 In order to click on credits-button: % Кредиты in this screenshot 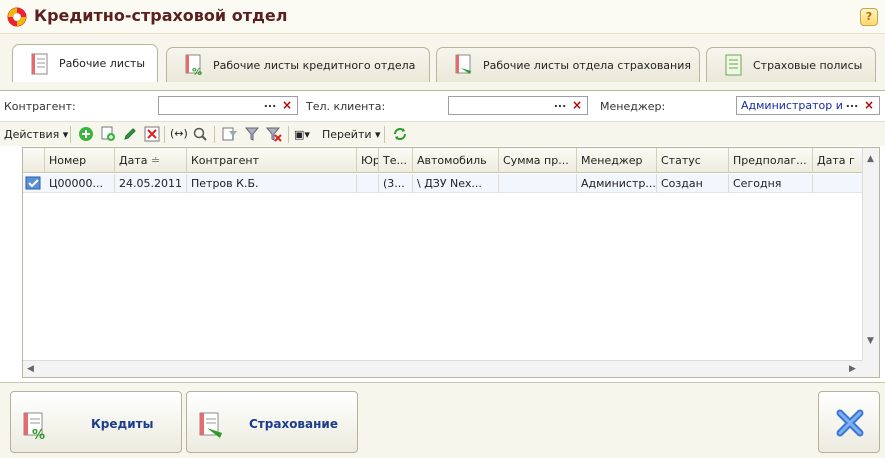, I will do `click(96, 422)`.